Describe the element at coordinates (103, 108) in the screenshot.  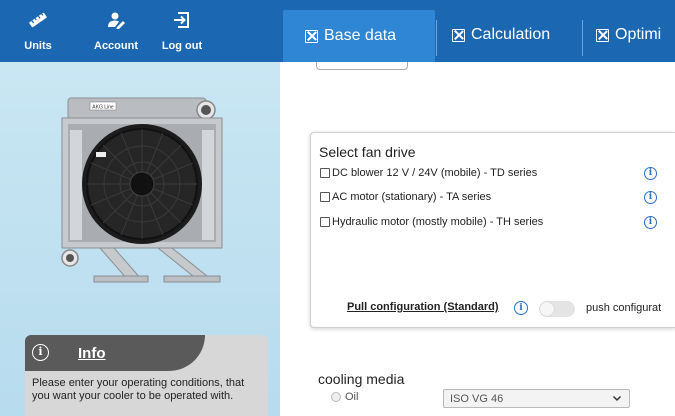
I see `product-label-text: AKG Line` at that location.